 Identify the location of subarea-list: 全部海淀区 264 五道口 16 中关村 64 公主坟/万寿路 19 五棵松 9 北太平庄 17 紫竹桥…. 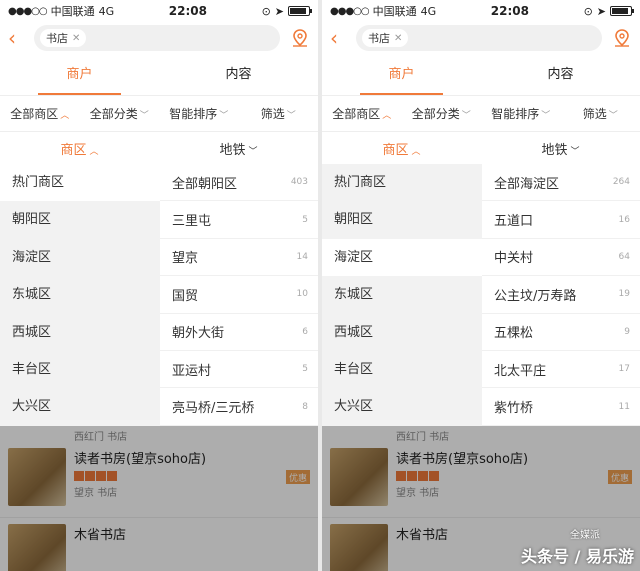
(561, 295).